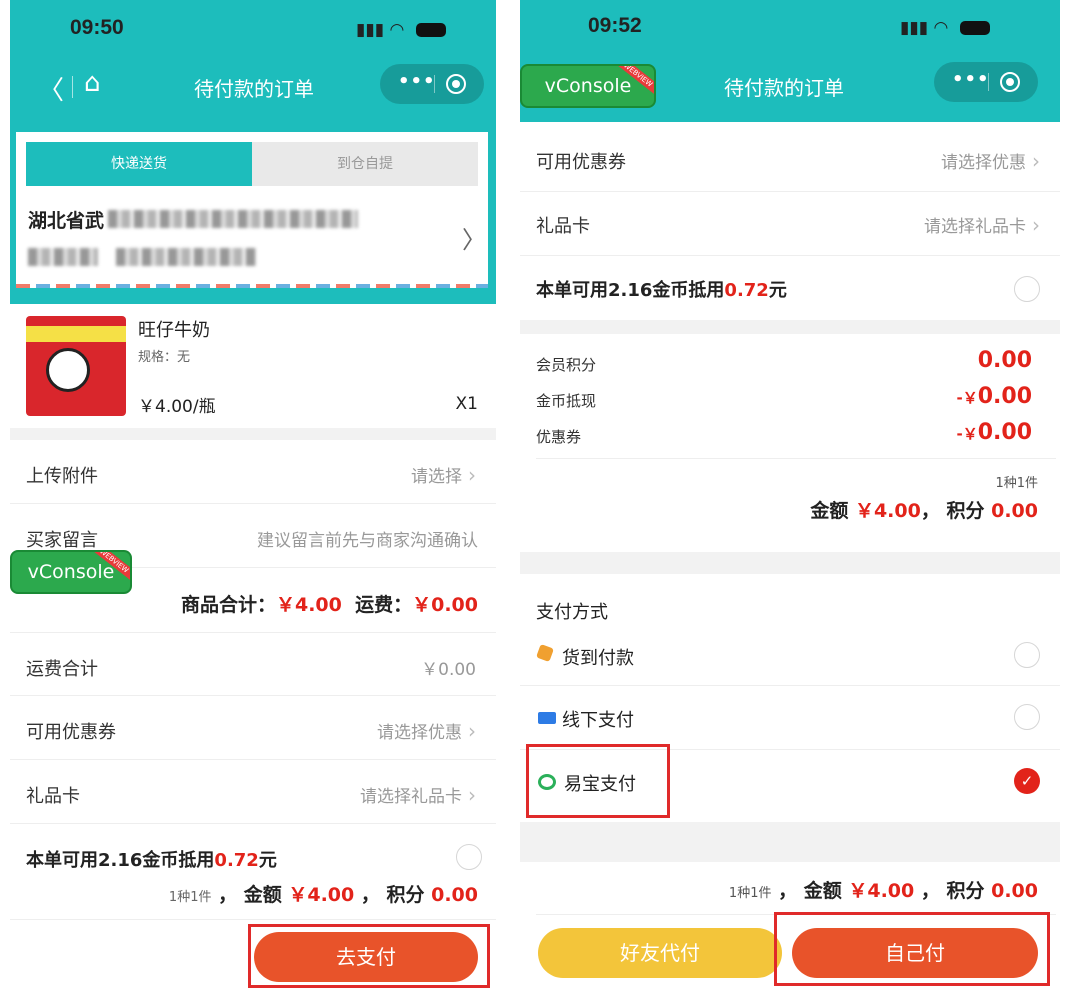 The height and width of the screenshot is (1006, 1080). Describe the element at coordinates (62, 540) in the screenshot. I see `message-label: 买家留言` at that location.